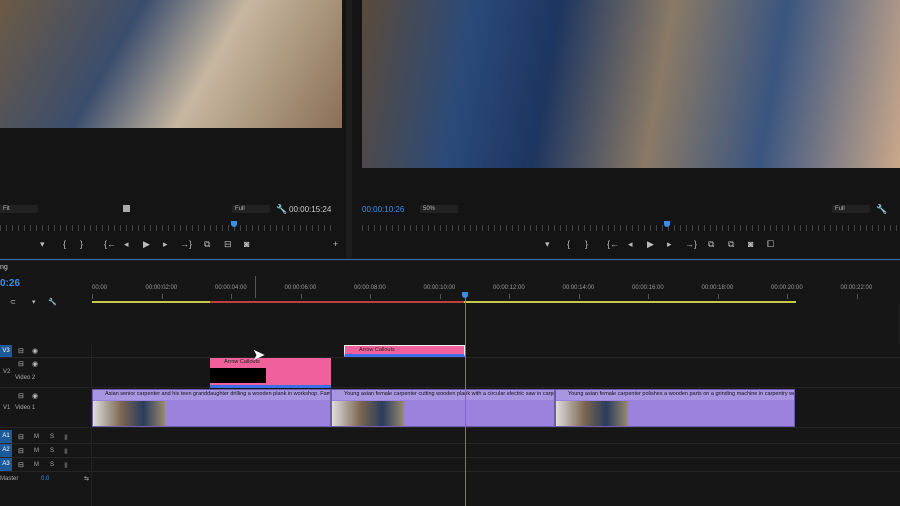 This screenshot has height=506, width=900. I want to click on ruler-tick-label: 00:00:10:00, so click(439, 288).